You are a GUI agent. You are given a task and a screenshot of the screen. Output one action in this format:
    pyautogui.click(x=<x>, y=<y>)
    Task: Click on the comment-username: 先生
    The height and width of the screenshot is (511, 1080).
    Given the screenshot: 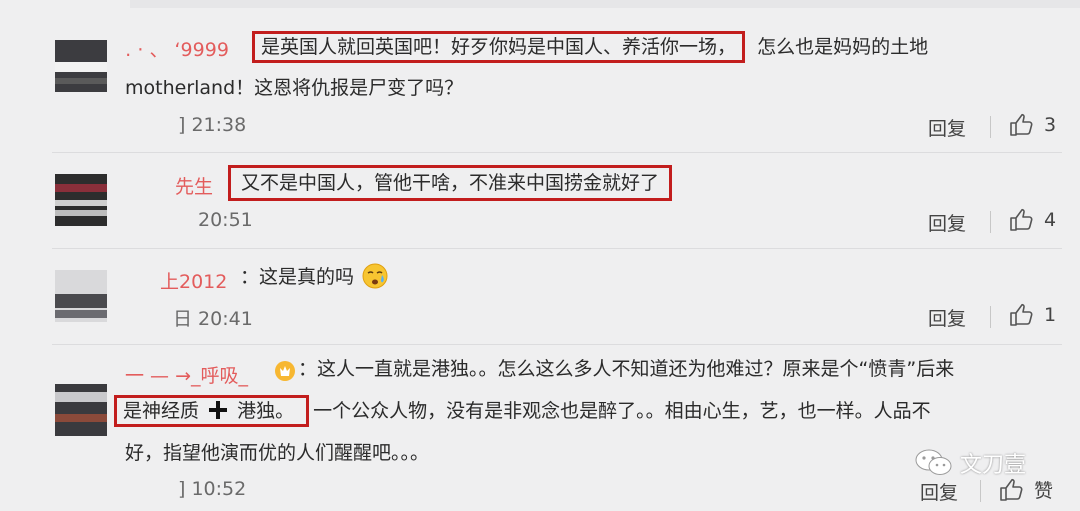 What is the action you would take?
    pyautogui.click(x=194, y=185)
    